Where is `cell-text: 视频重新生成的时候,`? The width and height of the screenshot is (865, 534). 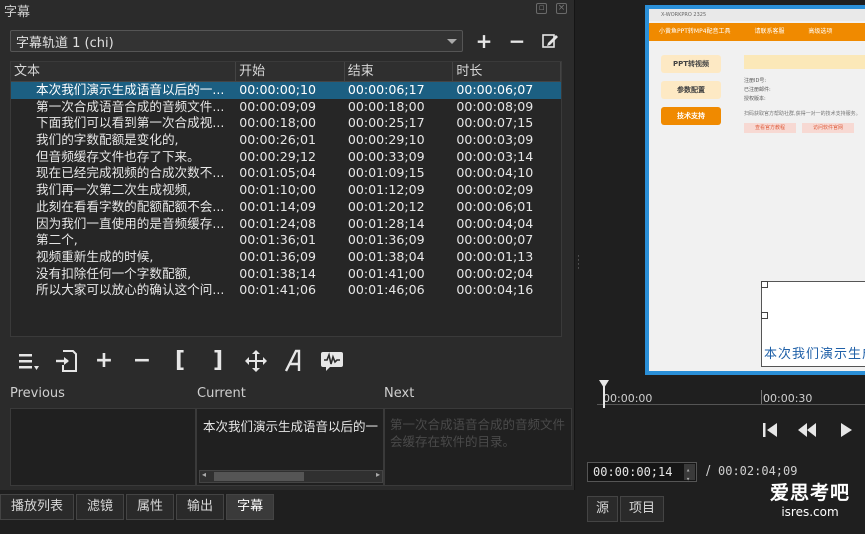 cell-text: 视频重新生成的时候, is located at coordinates (123, 257).